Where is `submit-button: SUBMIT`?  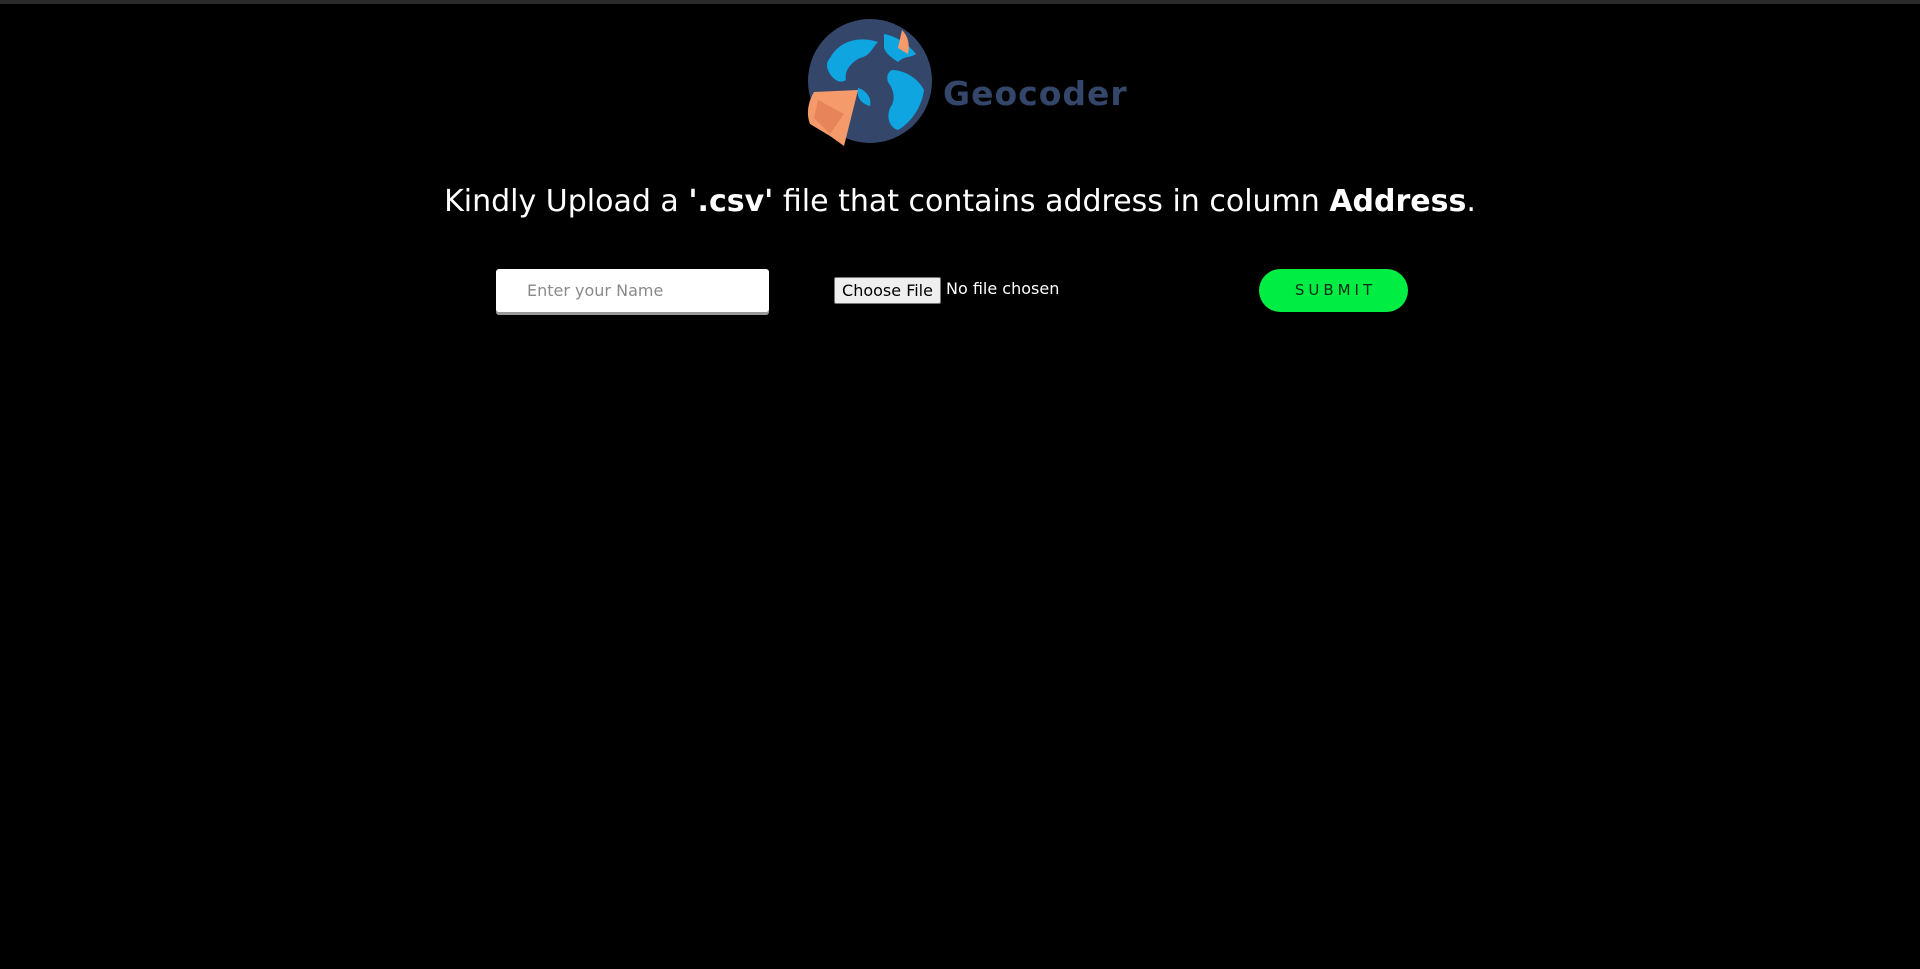 submit-button: SUBMIT is located at coordinates (1333, 290).